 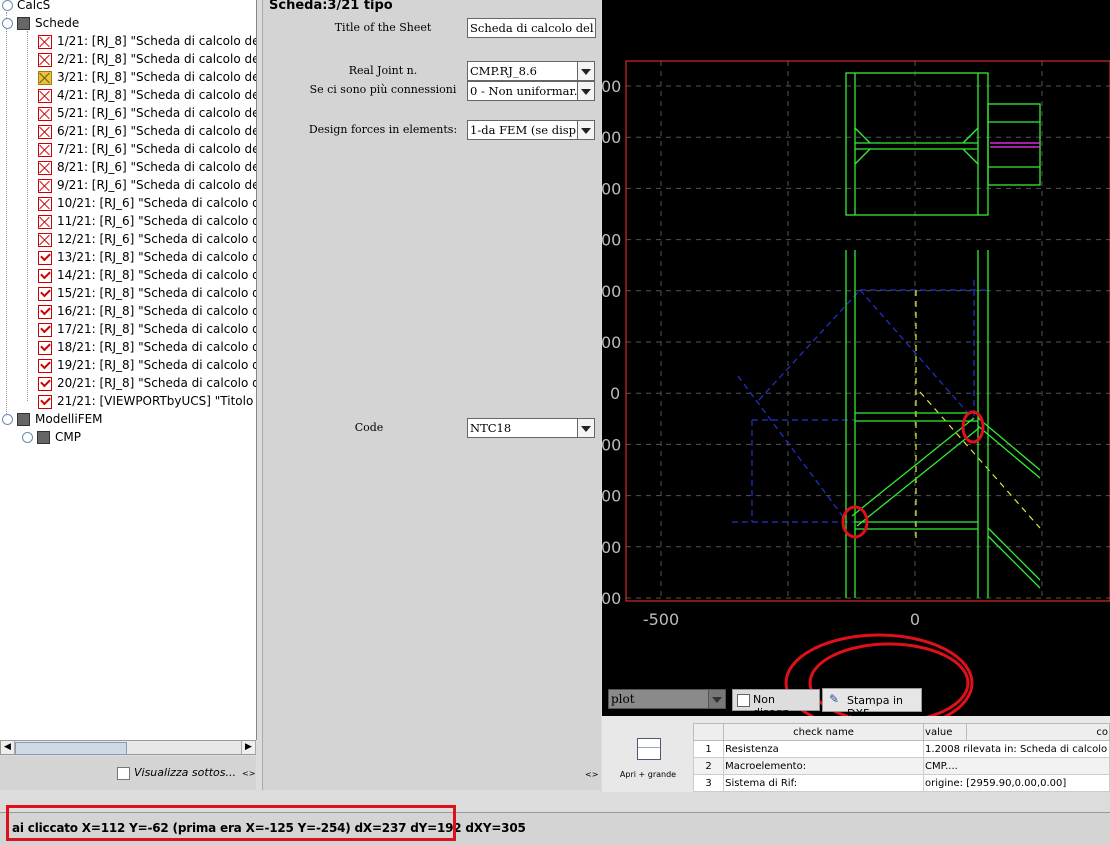 What do you see at coordinates (743, 700) in the screenshot?
I see `non-disegnare-checkbox` at bounding box center [743, 700].